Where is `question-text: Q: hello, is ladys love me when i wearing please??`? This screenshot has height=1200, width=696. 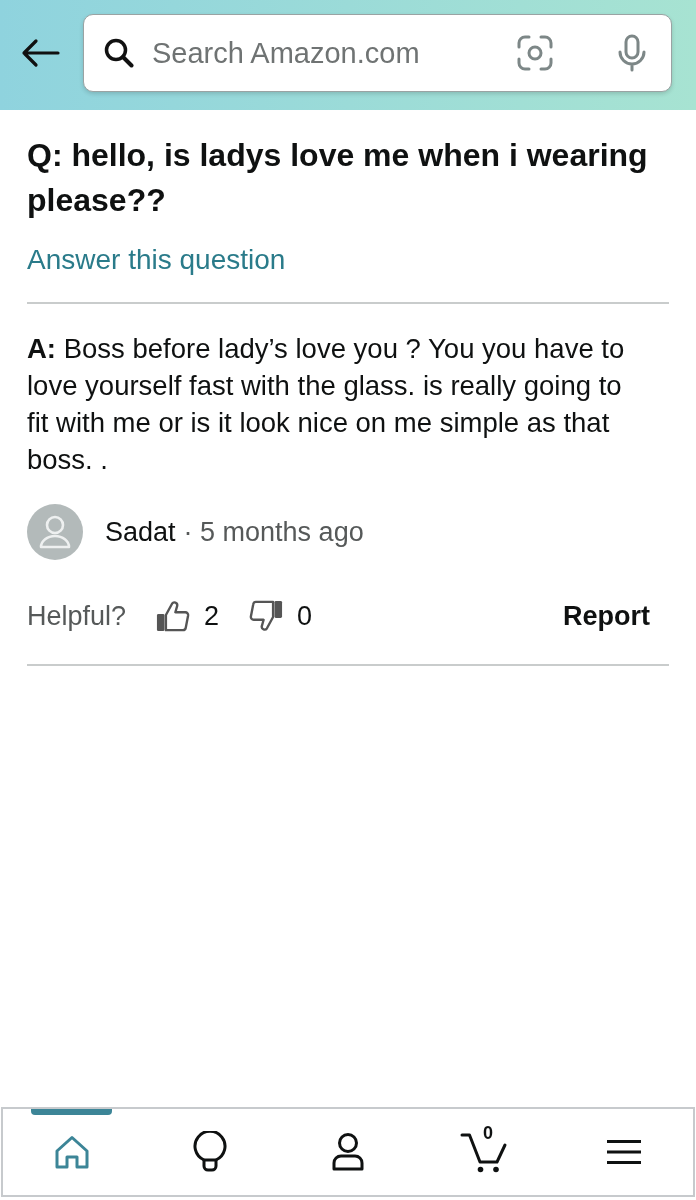 question-text: Q: hello, is ladys love me when i wearing please?? is located at coordinates (338, 178).